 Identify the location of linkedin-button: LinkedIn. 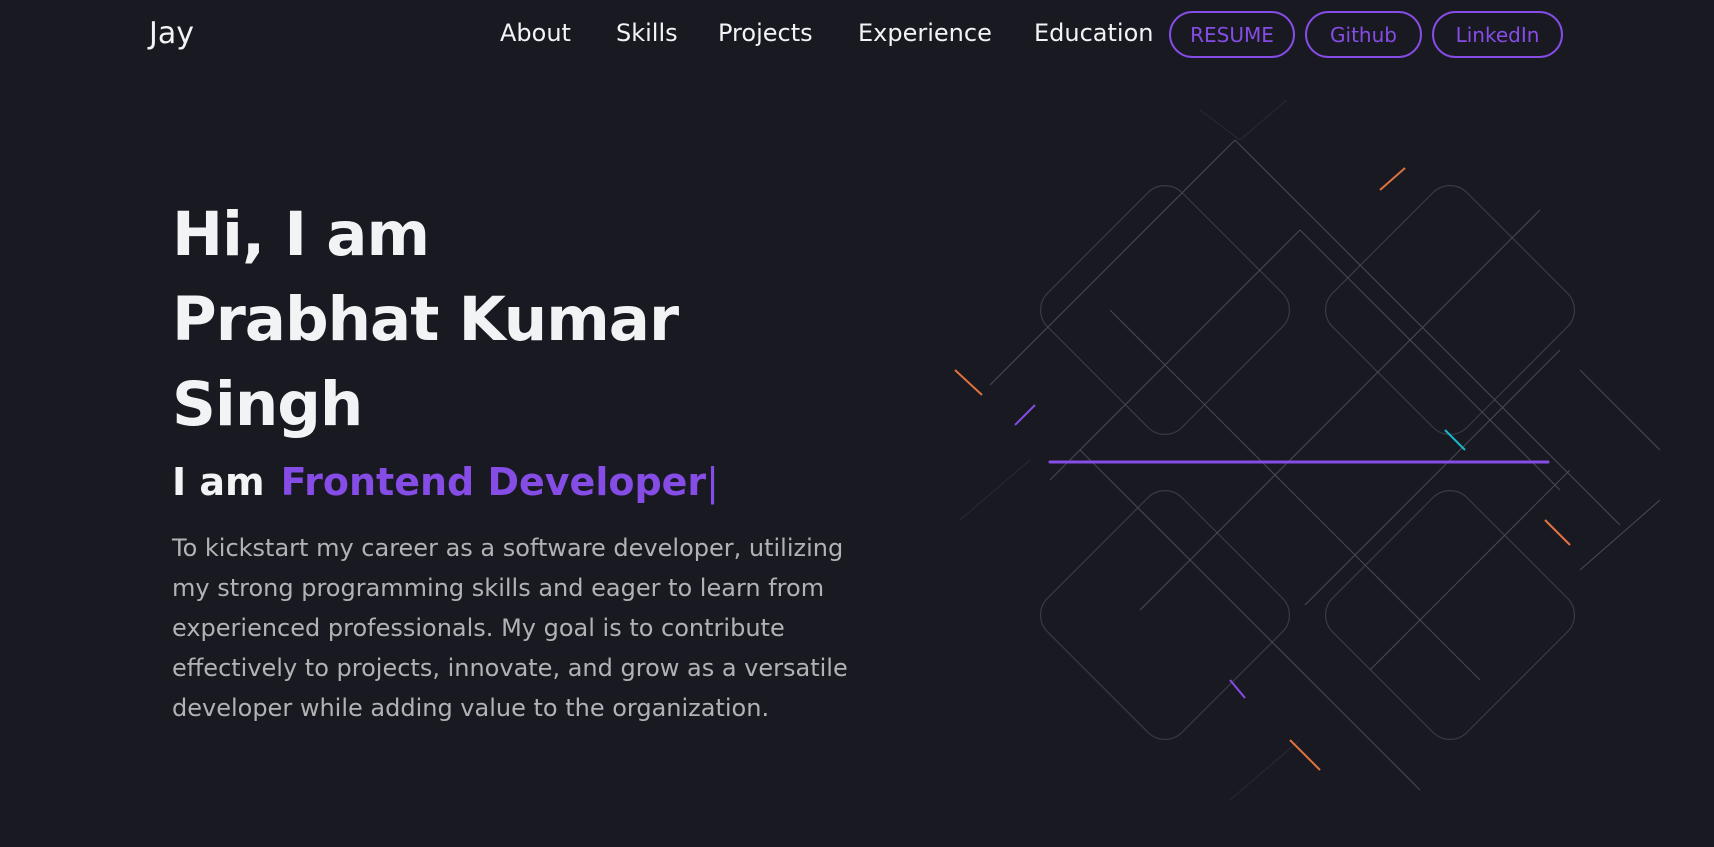
(1497, 34).